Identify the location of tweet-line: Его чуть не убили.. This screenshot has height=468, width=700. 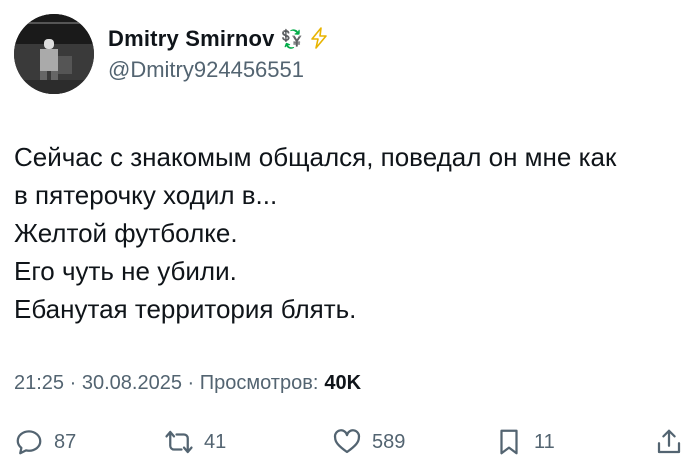
(125, 271).